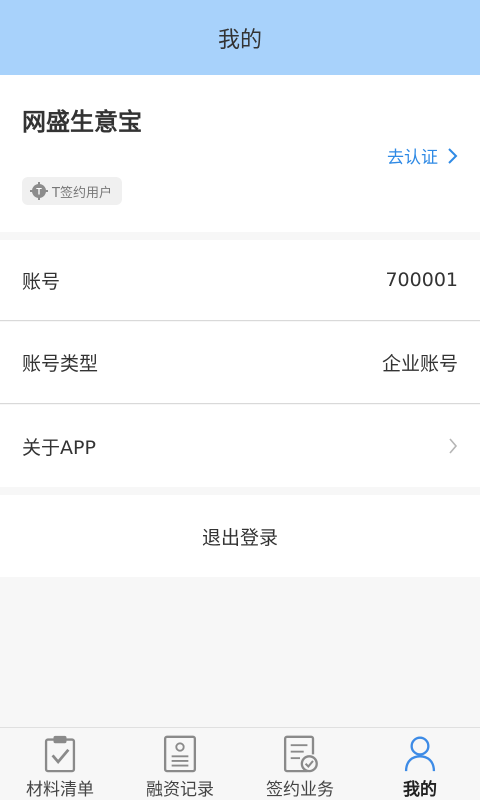 This screenshot has height=800, width=480. I want to click on gear-badge-icon: T, so click(39, 191).